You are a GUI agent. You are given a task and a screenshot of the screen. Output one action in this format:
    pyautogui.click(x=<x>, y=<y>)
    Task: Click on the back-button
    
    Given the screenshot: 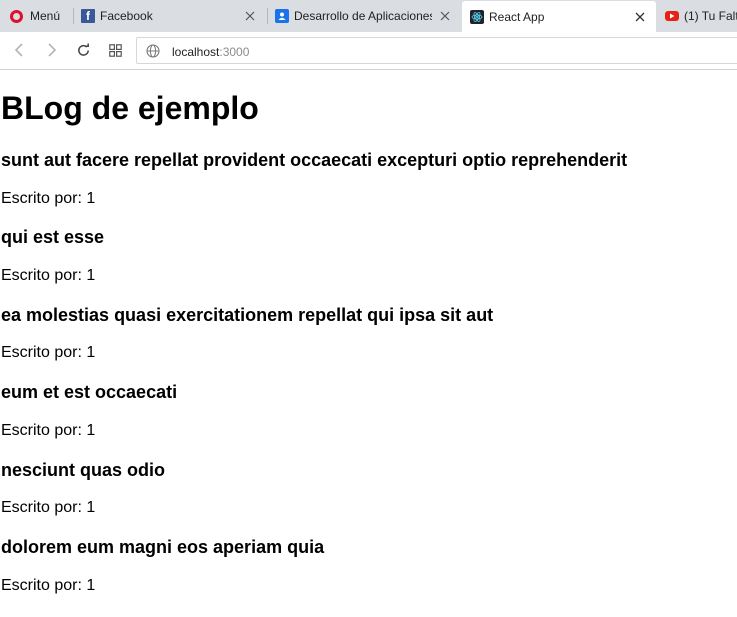 What is the action you would take?
    pyautogui.click(x=20, y=50)
    